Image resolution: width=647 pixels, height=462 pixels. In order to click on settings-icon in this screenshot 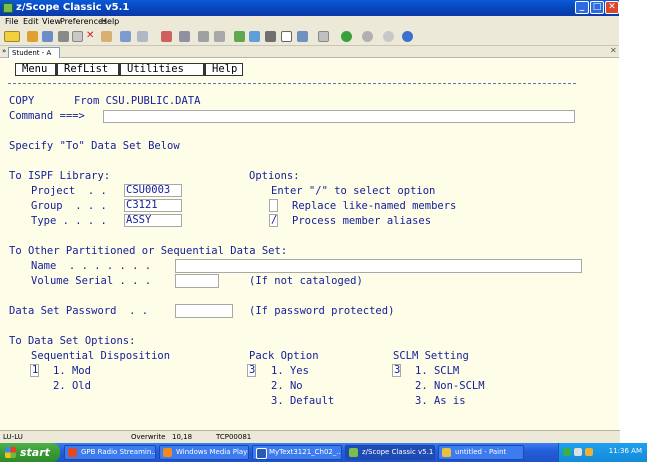, I will do `click(166, 36)`.